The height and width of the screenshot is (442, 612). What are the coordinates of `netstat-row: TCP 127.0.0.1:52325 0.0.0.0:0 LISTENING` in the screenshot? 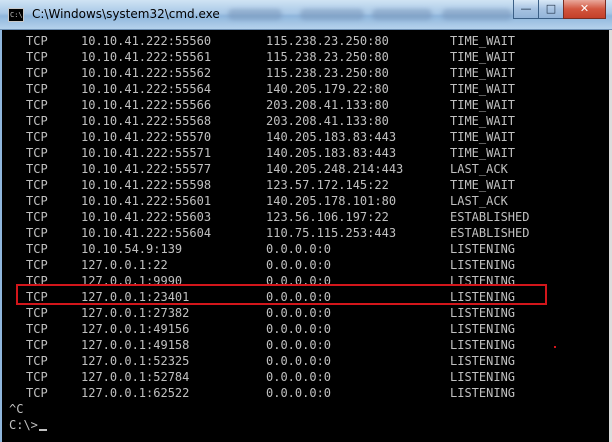 It's located at (306, 361).